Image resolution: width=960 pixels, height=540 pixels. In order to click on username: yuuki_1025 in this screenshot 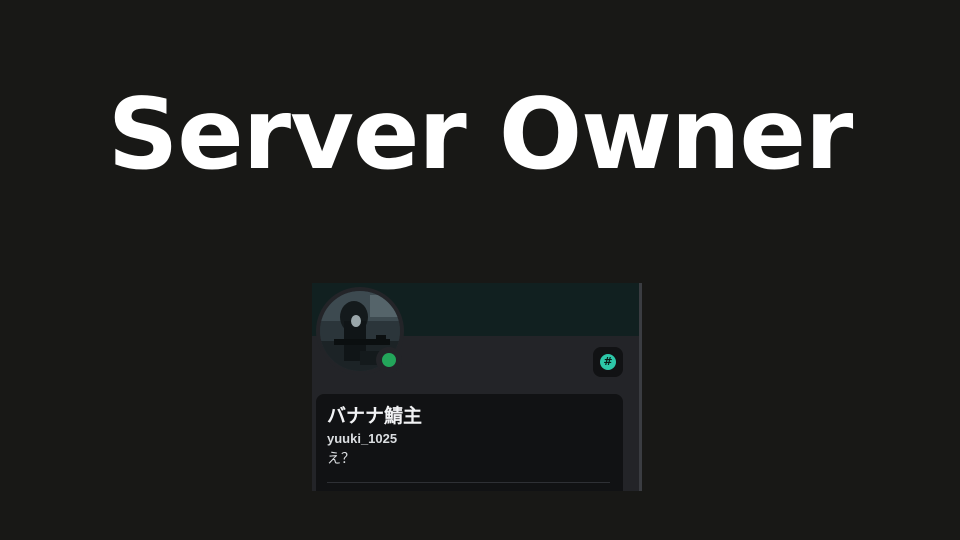, I will do `click(362, 438)`.